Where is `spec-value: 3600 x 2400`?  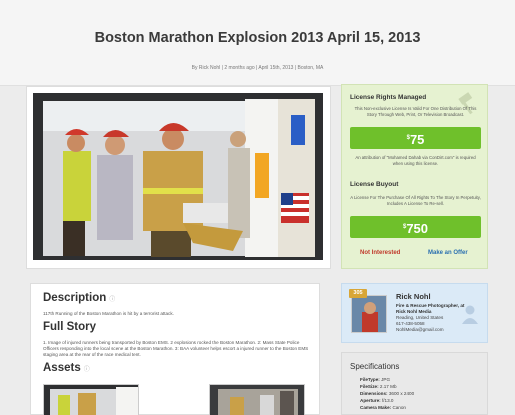
spec-value: 3600 x 2400 is located at coordinates (401, 393).